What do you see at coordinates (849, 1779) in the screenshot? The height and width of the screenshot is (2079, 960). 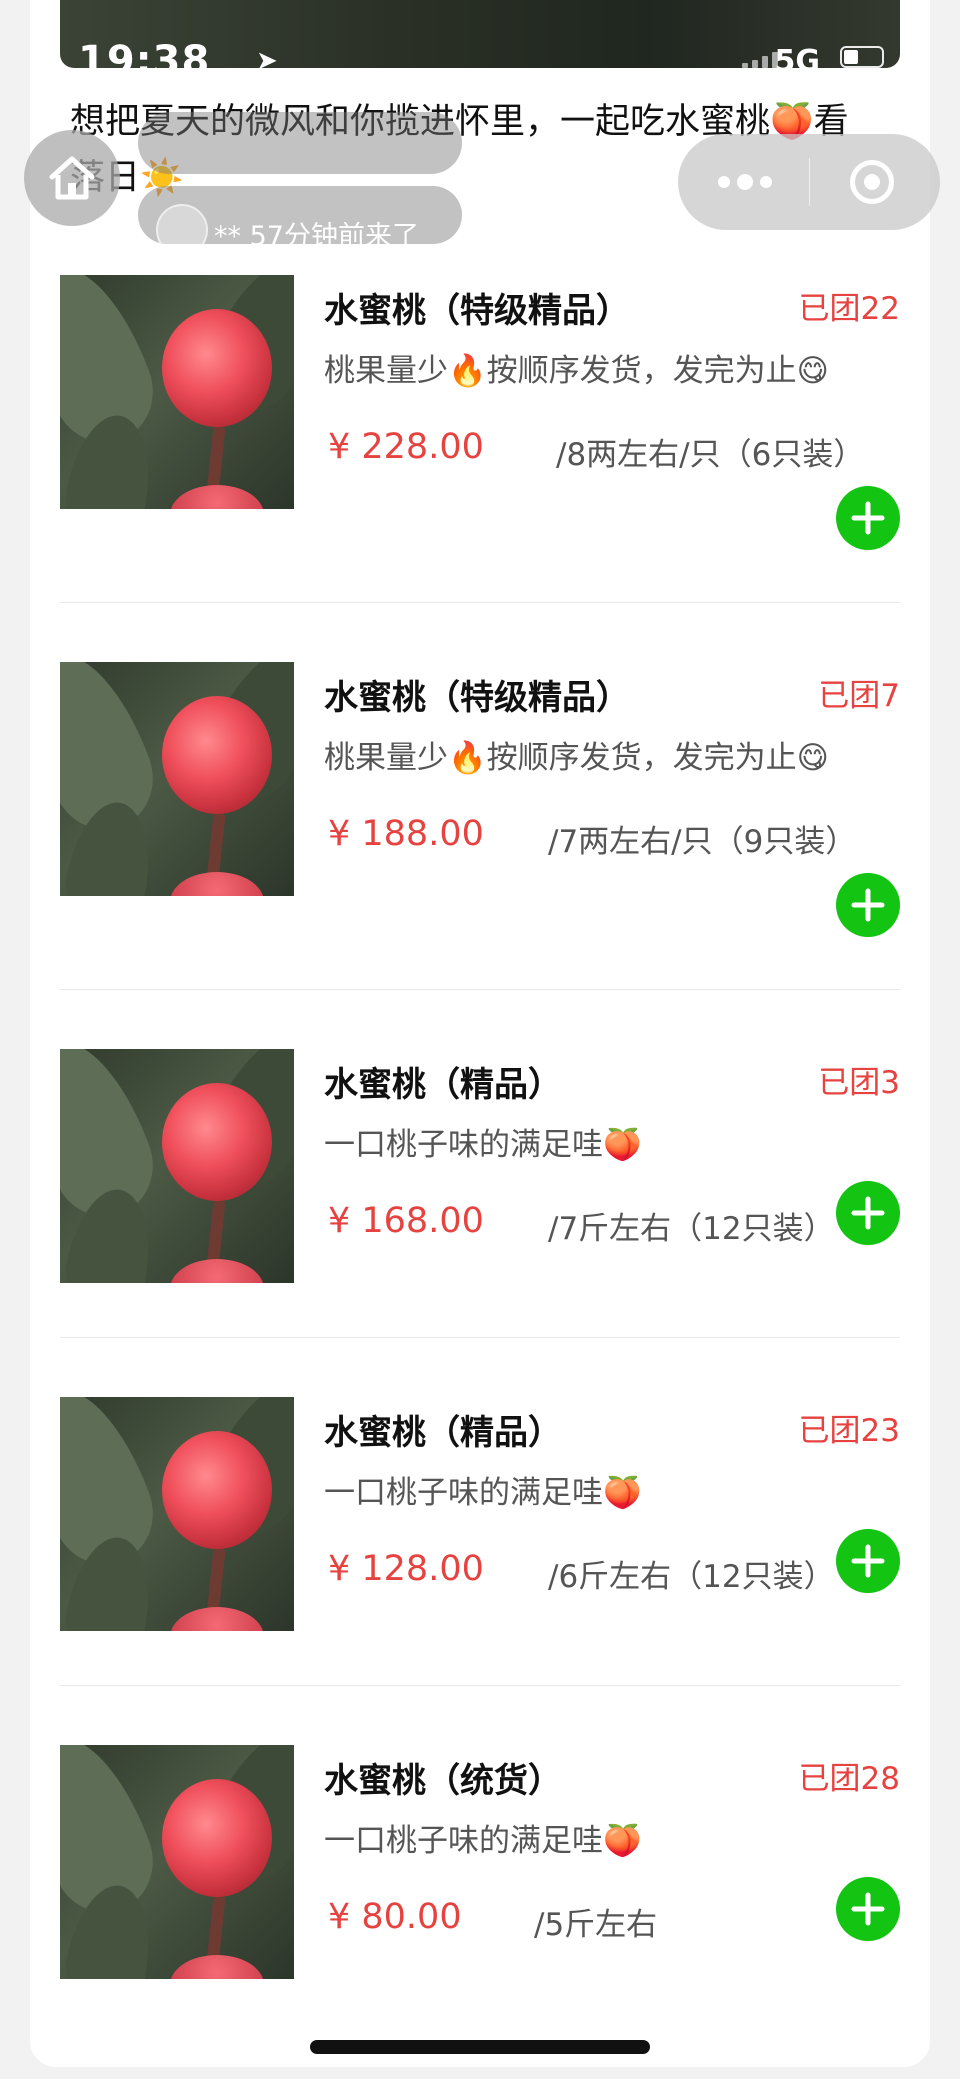 I see `group-sold-count: 已团28` at bounding box center [849, 1779].